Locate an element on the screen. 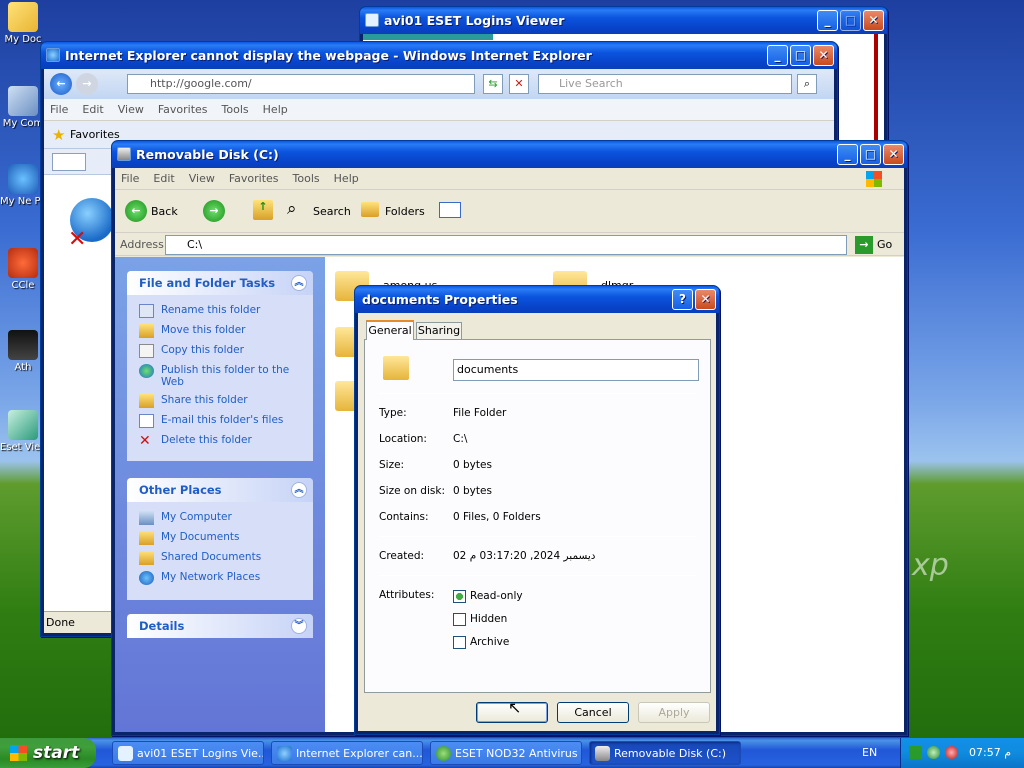 Image resolution: width=1024 pixels, height=768 pixels. refresh-icon: ⇆ is located at coordinates (493, 84).